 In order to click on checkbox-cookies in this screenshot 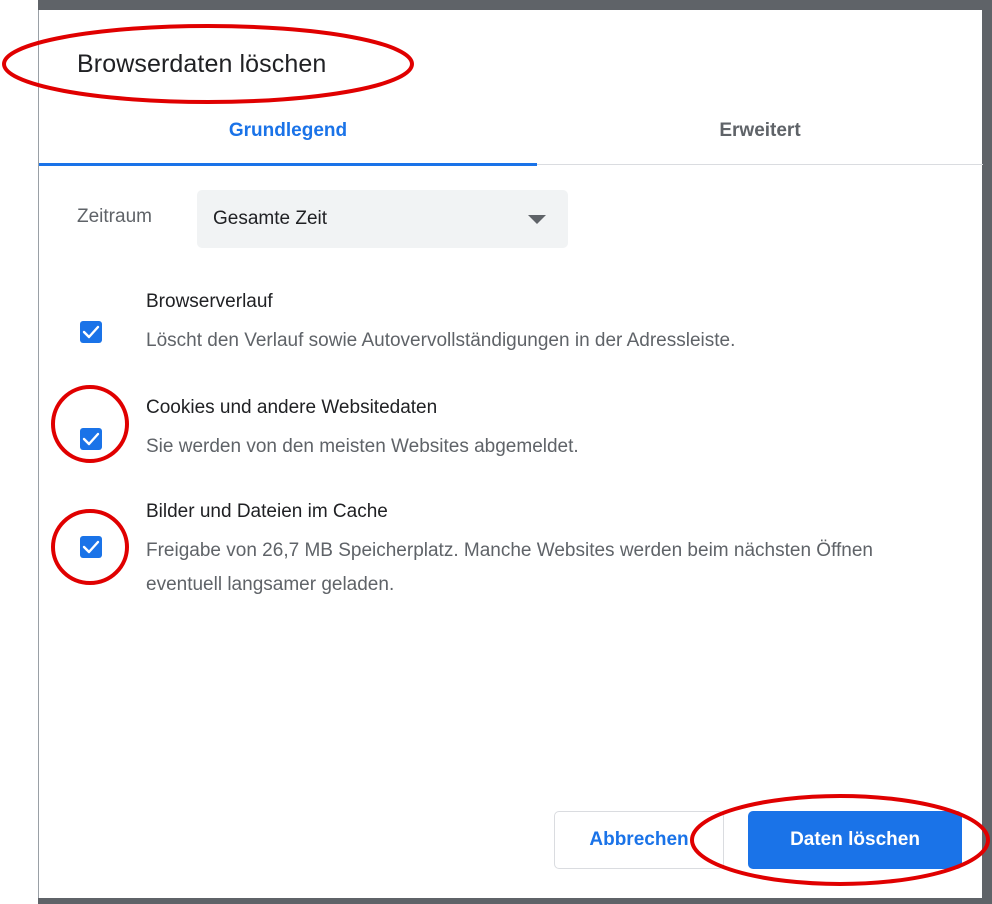, I will do `click(91, 439)`.